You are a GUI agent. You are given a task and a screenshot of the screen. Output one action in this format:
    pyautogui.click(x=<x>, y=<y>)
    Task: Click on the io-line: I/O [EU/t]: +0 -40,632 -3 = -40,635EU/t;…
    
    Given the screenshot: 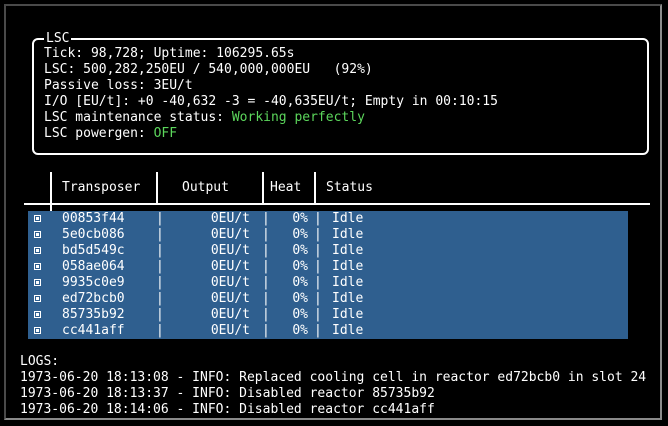 What is the action you would take?
    pyautogui.click(x=271, y=101)
    